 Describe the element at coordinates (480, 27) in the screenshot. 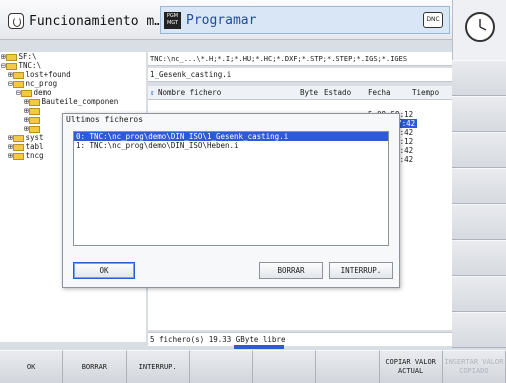

I see `clock-icon` at that location.